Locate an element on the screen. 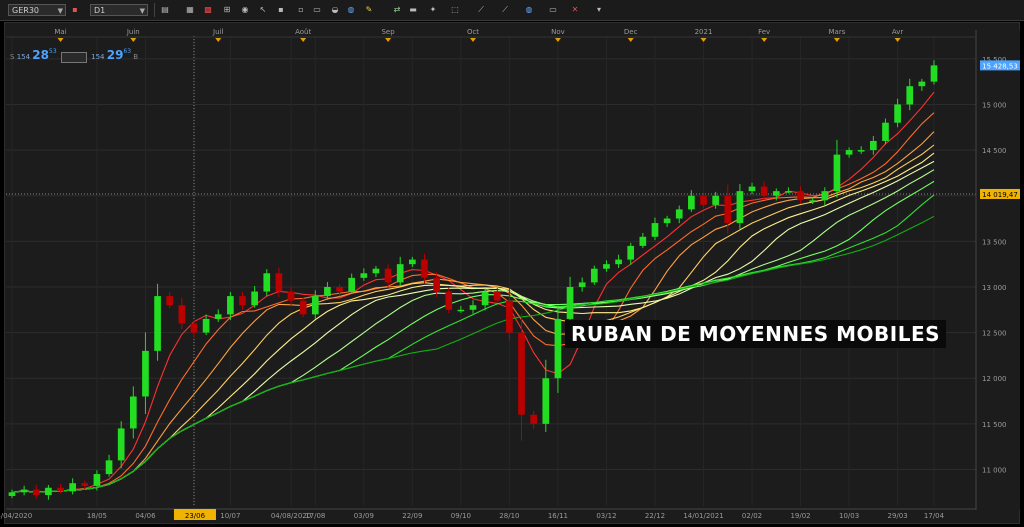 The height and width of the screenshot is (527, 1024). month-label: Mars is located at coordinates (837, 32).